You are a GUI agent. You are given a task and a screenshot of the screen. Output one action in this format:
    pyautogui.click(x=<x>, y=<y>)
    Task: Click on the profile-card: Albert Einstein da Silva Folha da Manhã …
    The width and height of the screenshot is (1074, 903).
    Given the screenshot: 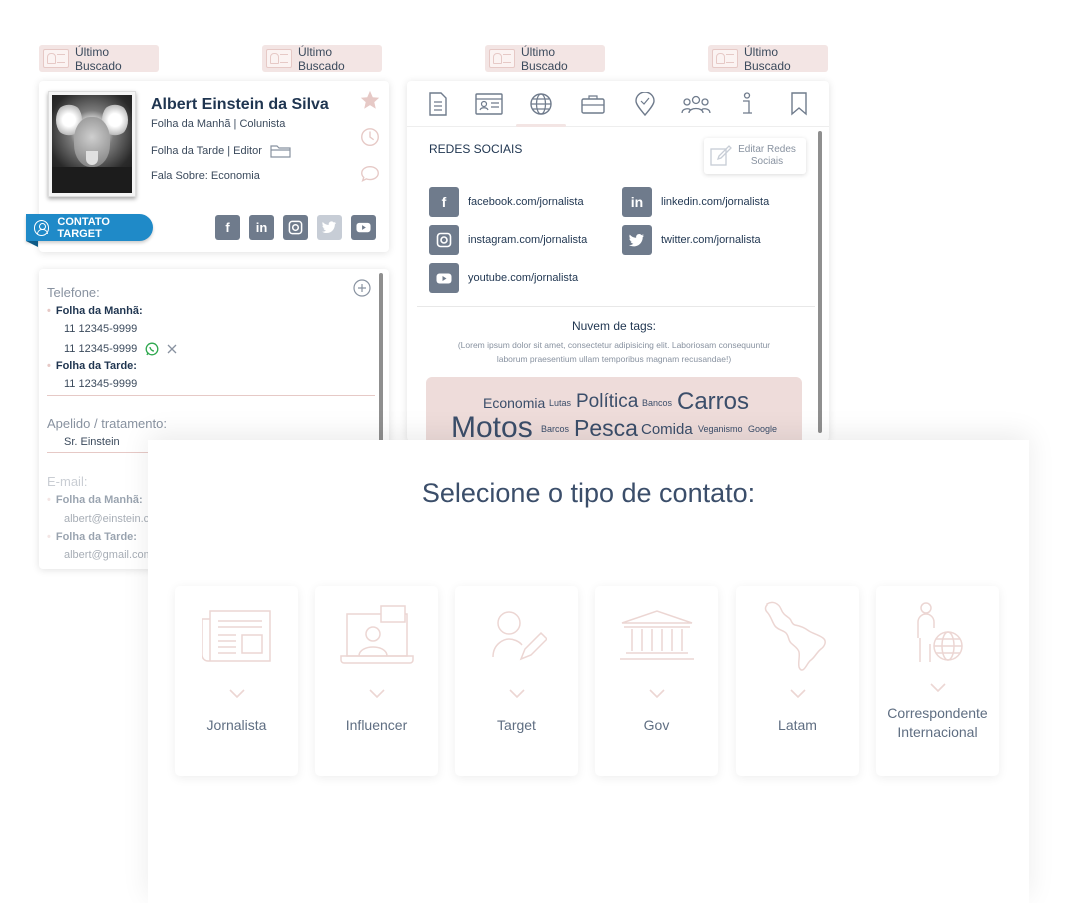 What is the action you would take?
    pyautogui.click(x=207, y=166)
    